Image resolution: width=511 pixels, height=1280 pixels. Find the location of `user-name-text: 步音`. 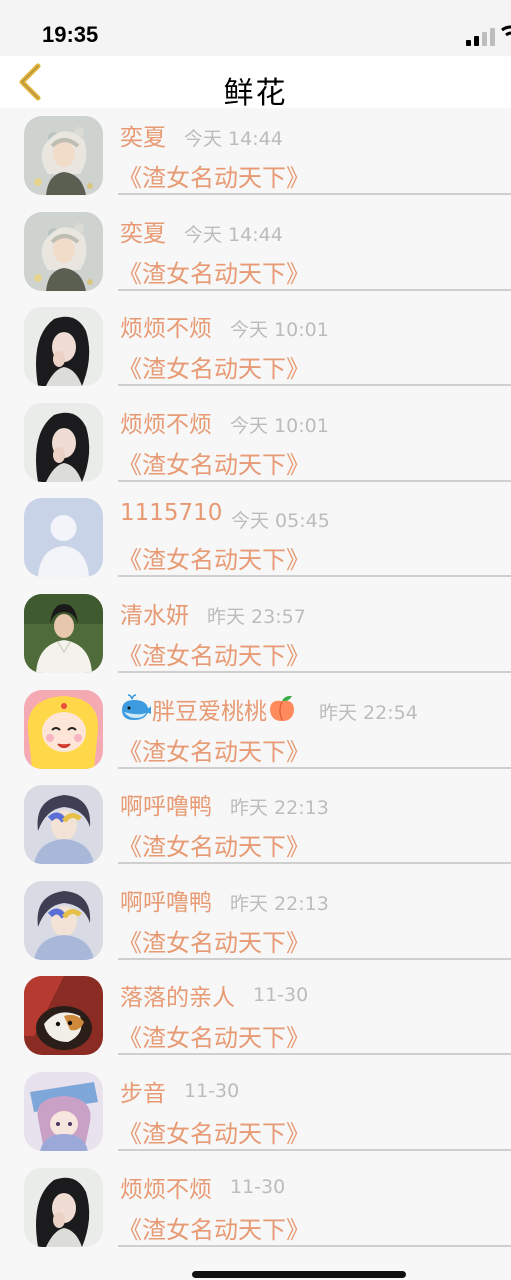

user-name-text: 步音 is located at coordinates (143, 1093).